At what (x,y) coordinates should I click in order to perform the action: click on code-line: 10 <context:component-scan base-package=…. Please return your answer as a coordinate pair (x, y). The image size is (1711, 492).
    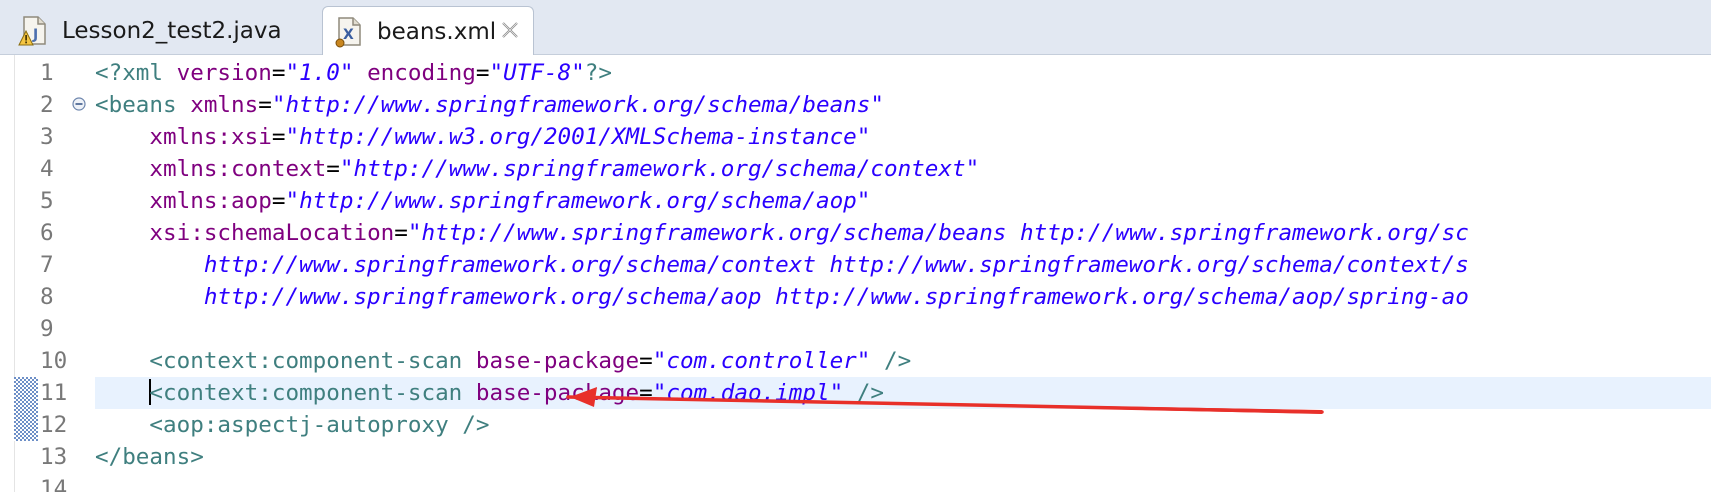
    Looking at the image, I should click on (855, 361).